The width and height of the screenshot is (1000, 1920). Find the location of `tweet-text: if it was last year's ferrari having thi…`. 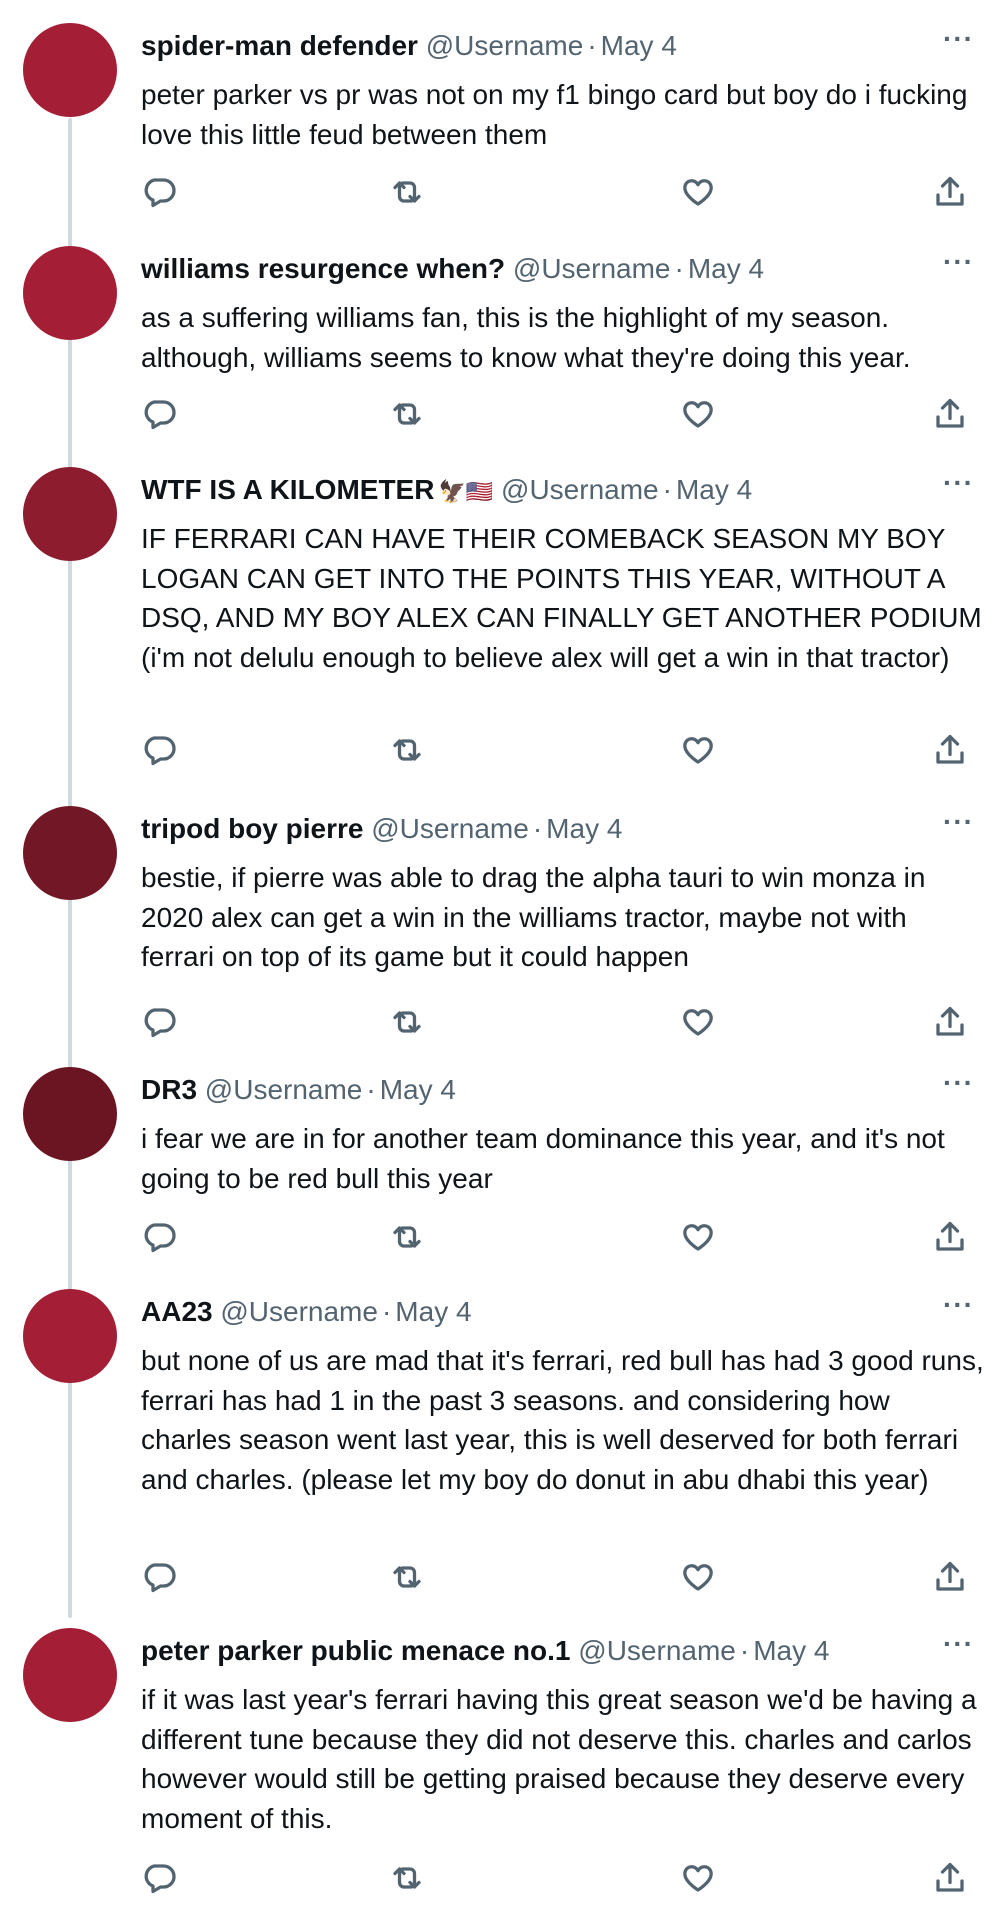

tweet-text: if it was last year's ferrari having thi… is located at coordinates (559, 1759).